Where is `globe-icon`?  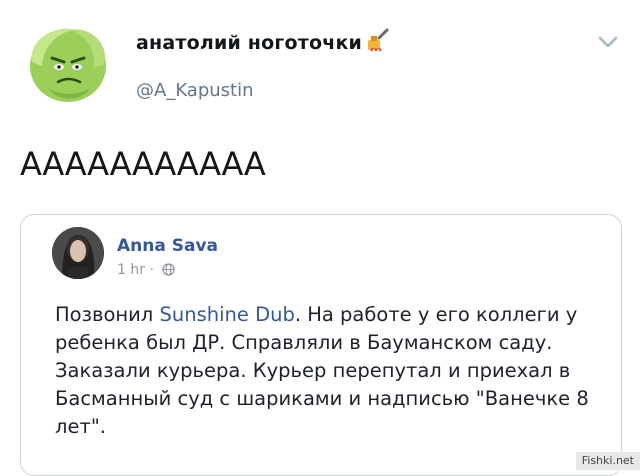
globe-icon is located at coordinates (169, 271).